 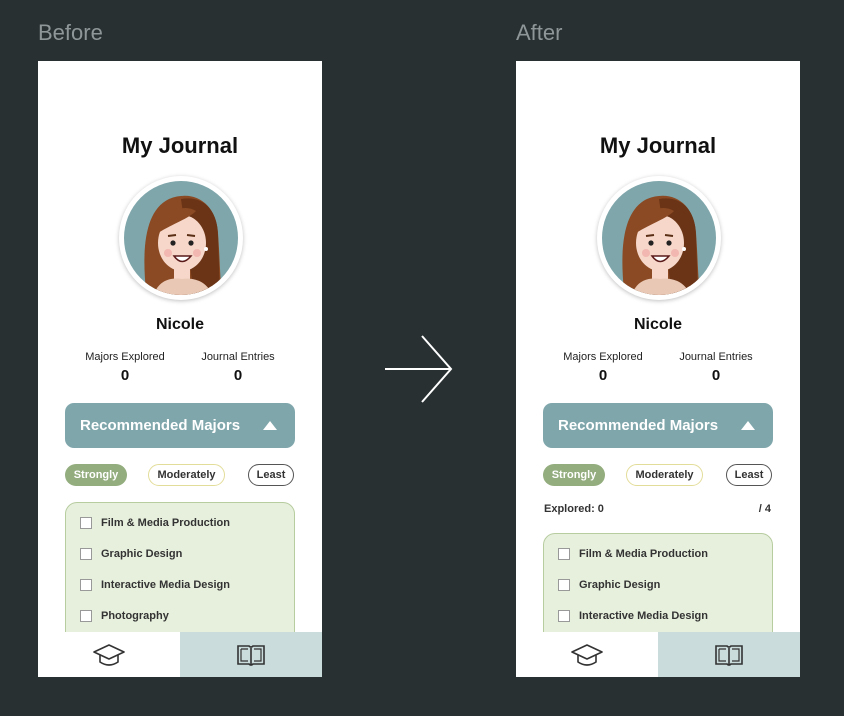 What do you see at coordinates (419, 369) in the screenshot?
I see `arrow-right-icon` at bounding box center [419, 369].